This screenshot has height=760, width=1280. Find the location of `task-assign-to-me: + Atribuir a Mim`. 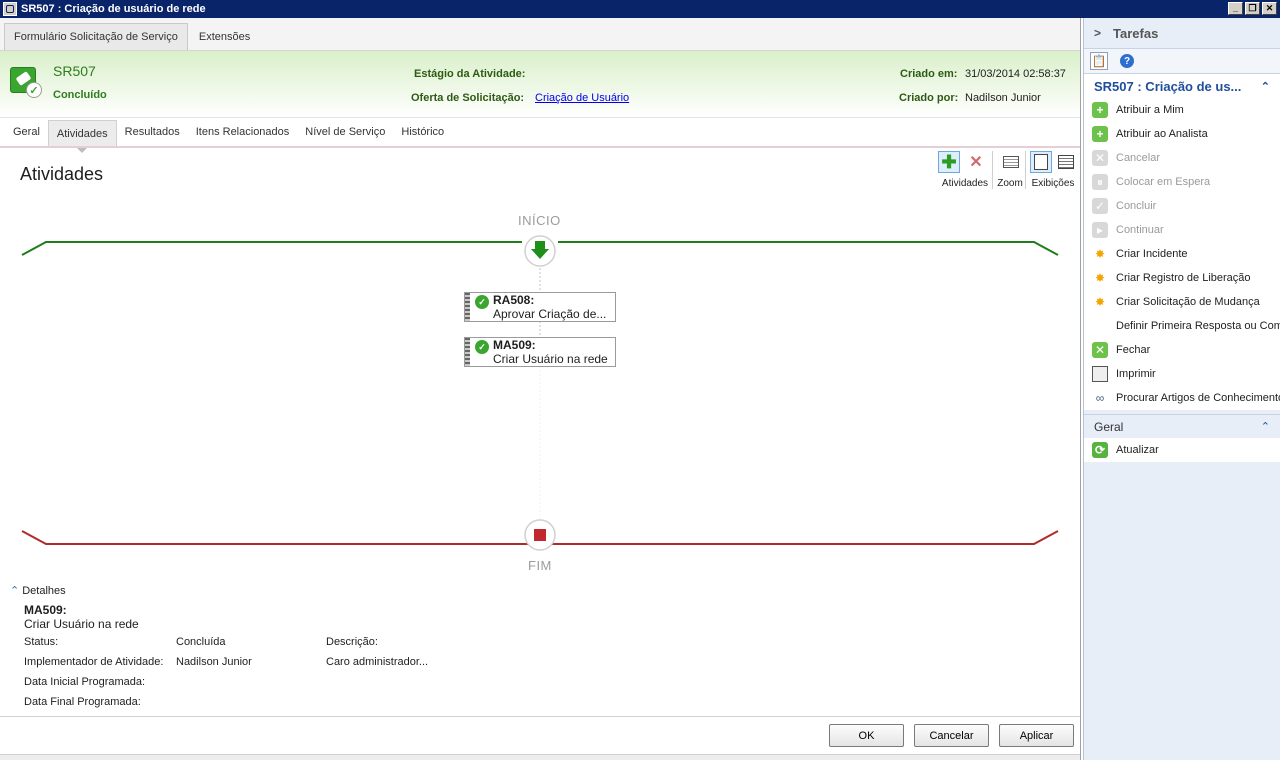

task-assign-to-me: + Atribuir a Mim is located at coordinates (1182, 110).